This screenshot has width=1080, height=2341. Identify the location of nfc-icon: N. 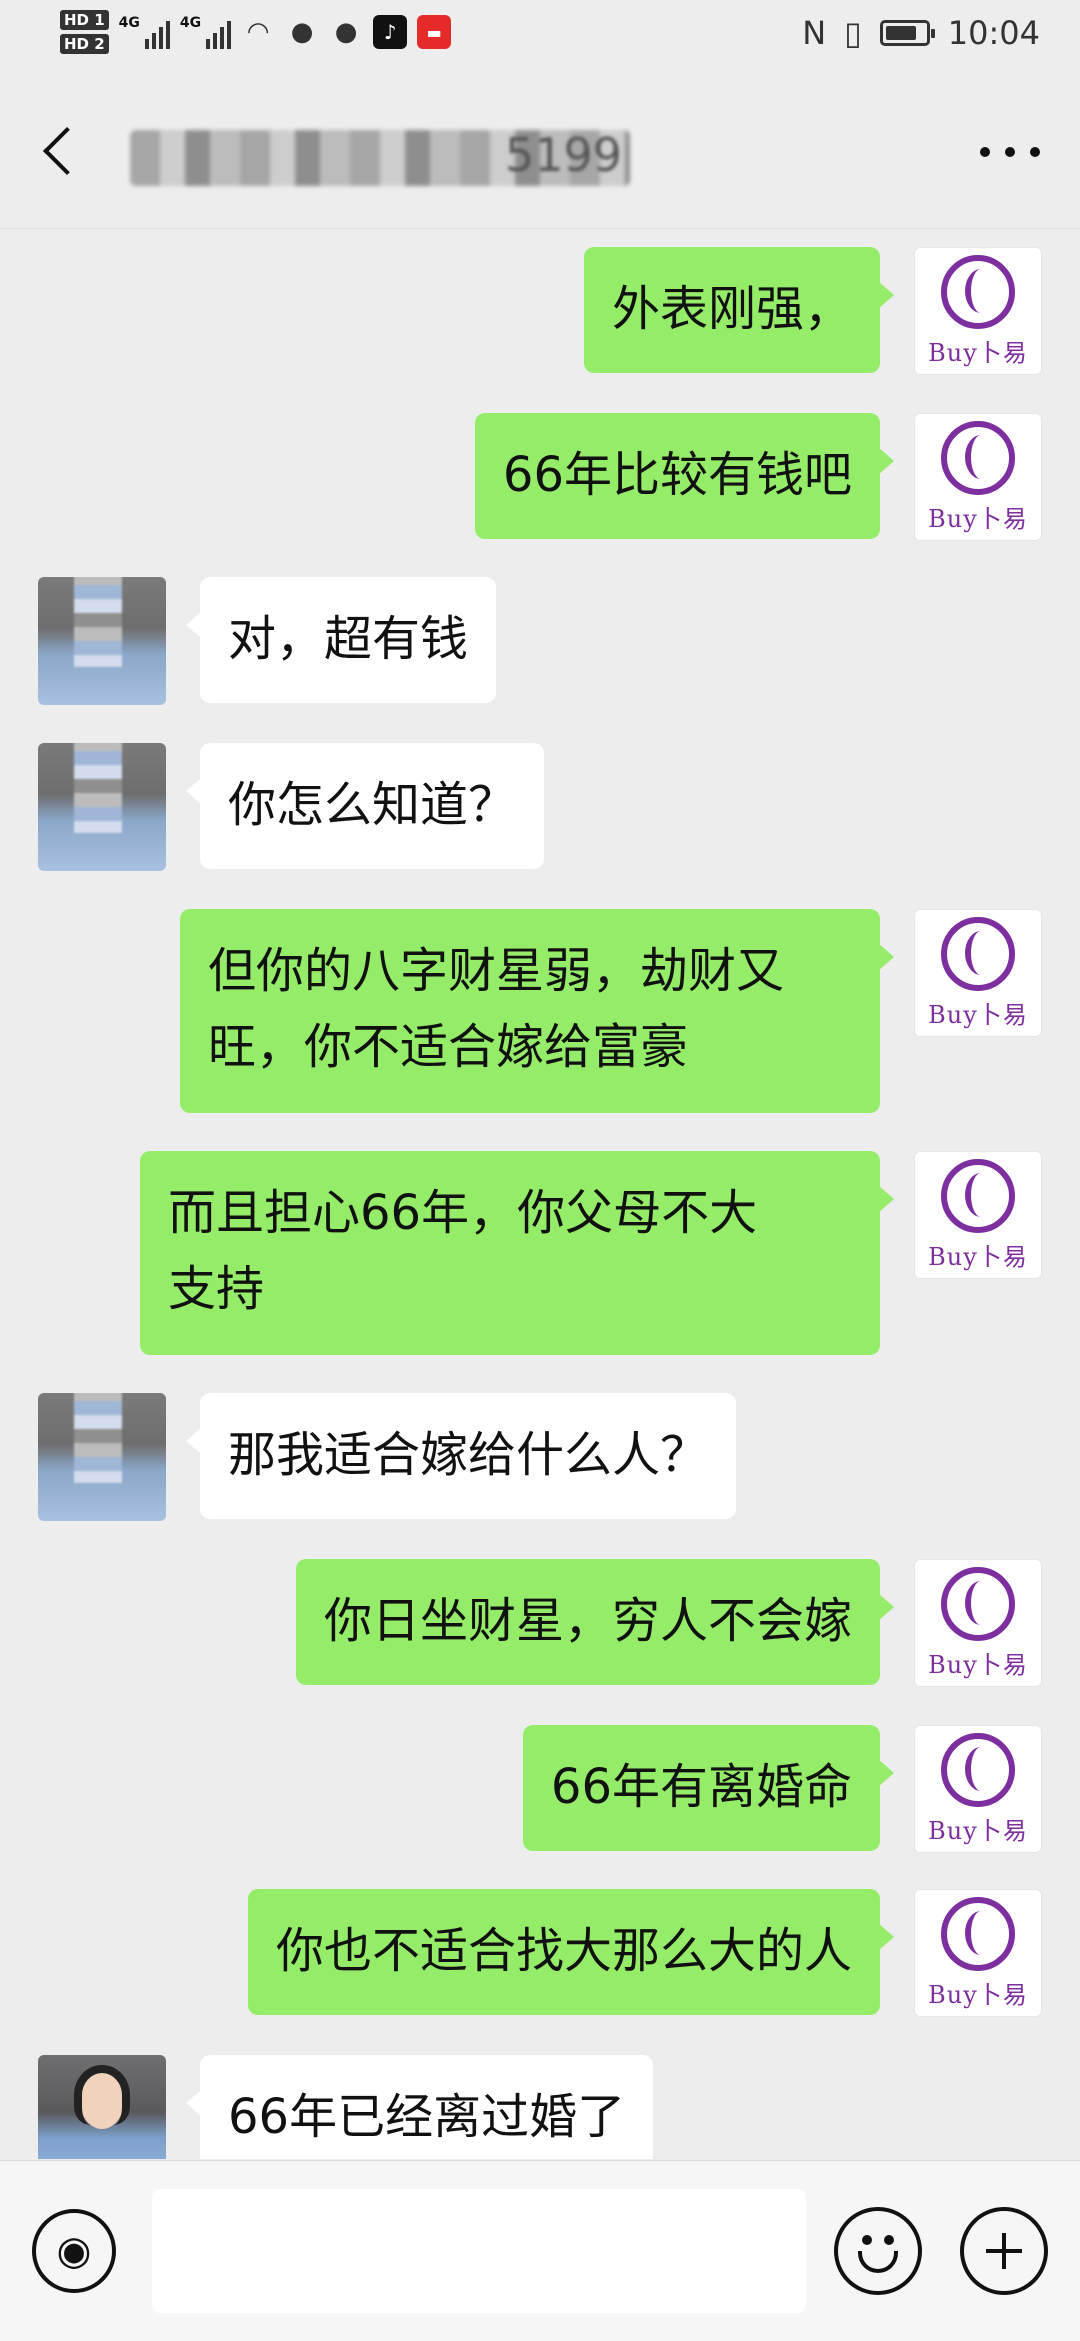
(814, 33).